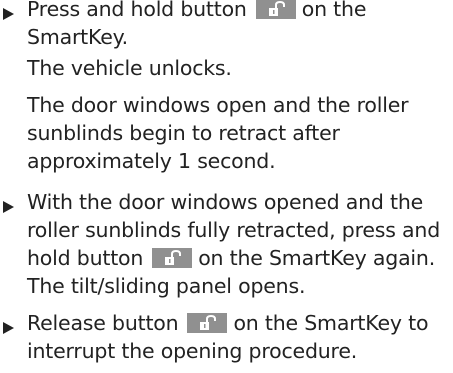  I want to click on step-1-result: The vehicle unlocks., so click(129, 68).